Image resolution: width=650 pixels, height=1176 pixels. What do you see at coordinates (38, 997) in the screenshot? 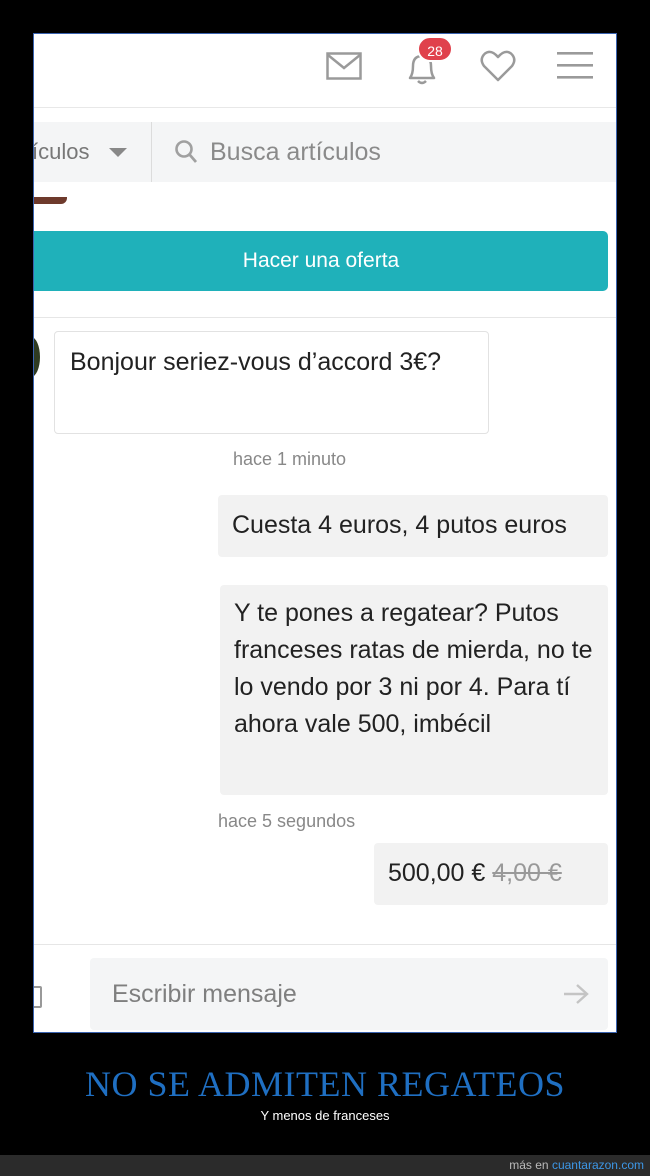
I see `attach-icon` at bounding box center [38, 997].